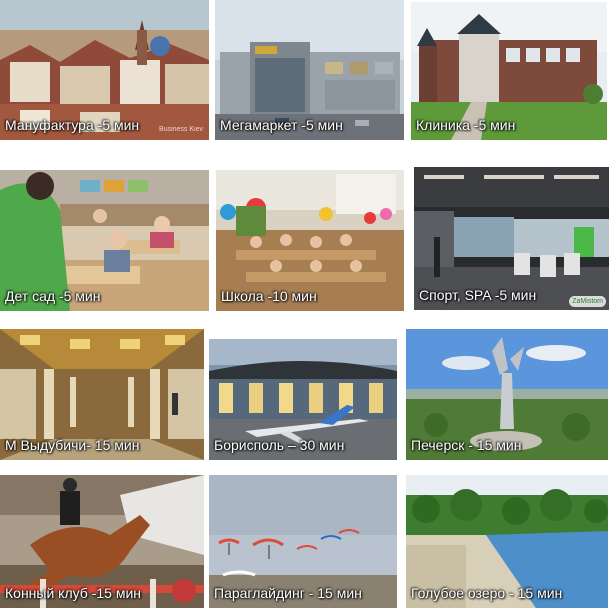 The image size is (609, 608). I want to click on photo-tile-paragliding: Параглайдинг - 15 мин, so click(303, 541).